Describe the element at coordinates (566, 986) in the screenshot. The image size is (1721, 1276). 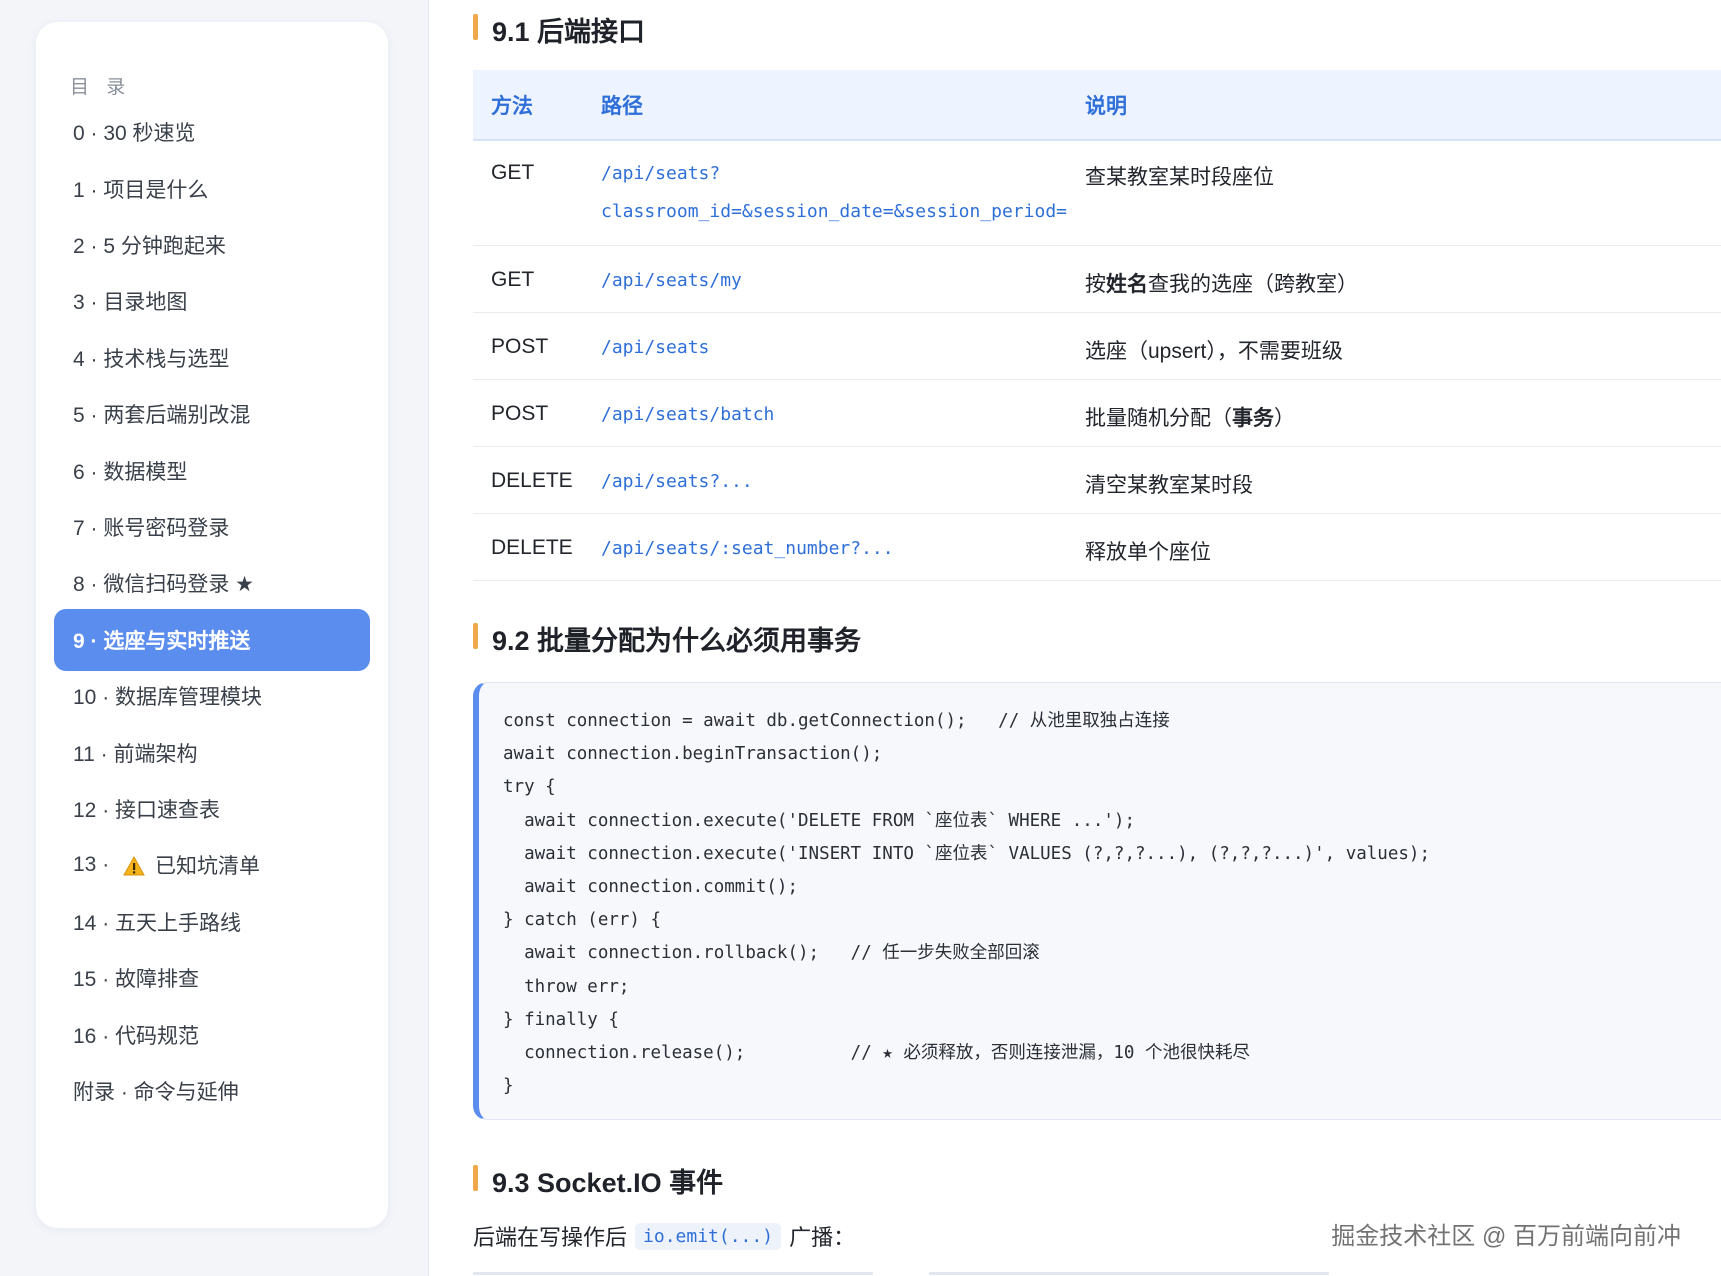
I see `code-line: throw err;` at that location.